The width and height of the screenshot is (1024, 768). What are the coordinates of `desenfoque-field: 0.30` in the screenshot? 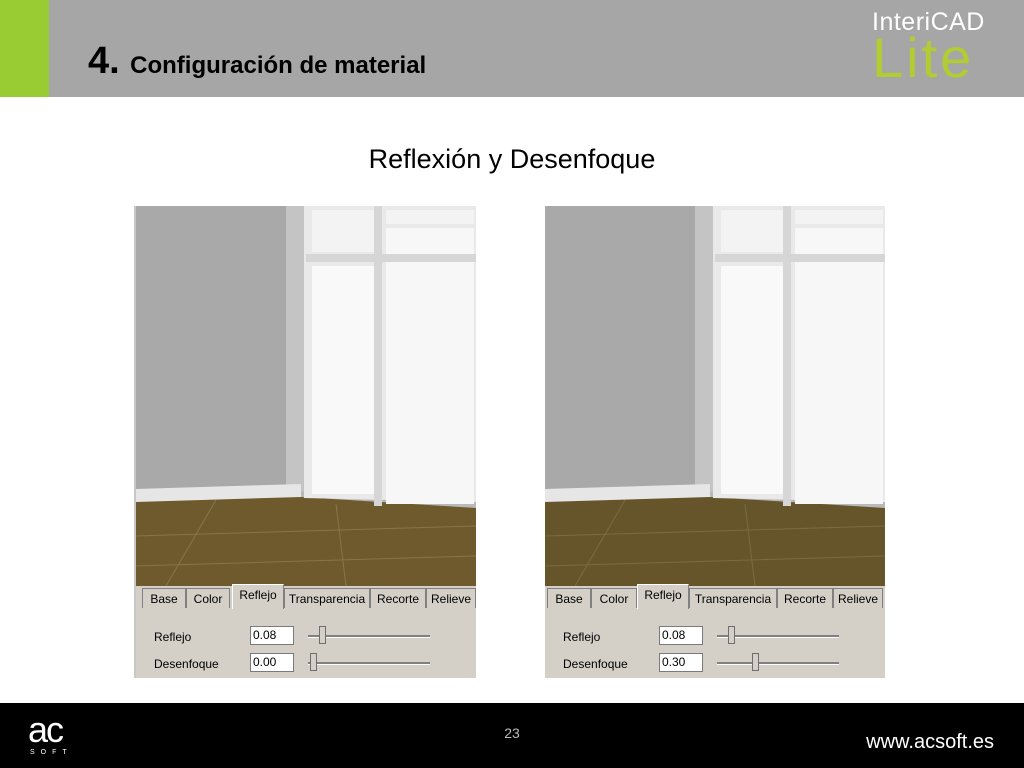 It's located at (681, 662).